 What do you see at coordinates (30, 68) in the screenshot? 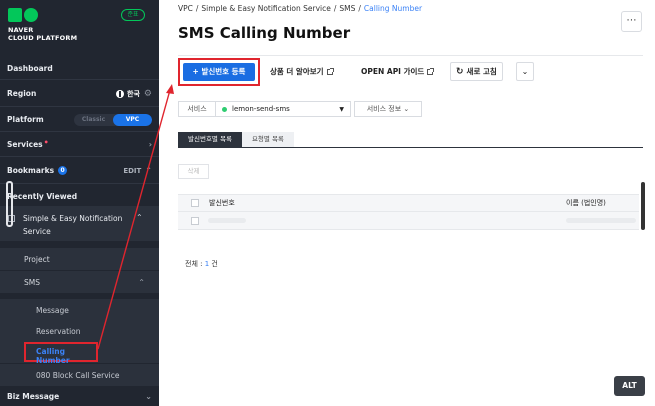
I see `dashboard-label: Dashboard` at bounding box center [30, 68].